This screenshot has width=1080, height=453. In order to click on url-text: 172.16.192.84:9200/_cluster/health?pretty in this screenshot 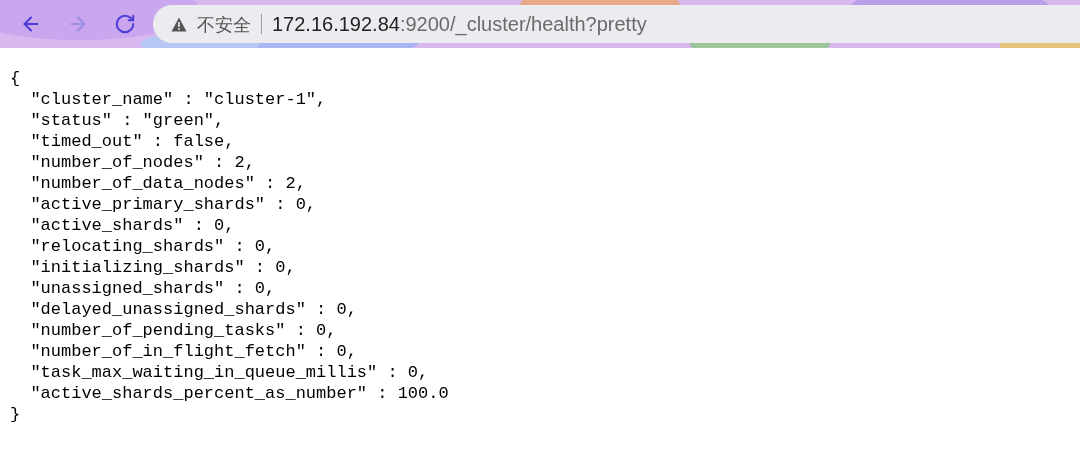, I will do `click(459, 25)`.